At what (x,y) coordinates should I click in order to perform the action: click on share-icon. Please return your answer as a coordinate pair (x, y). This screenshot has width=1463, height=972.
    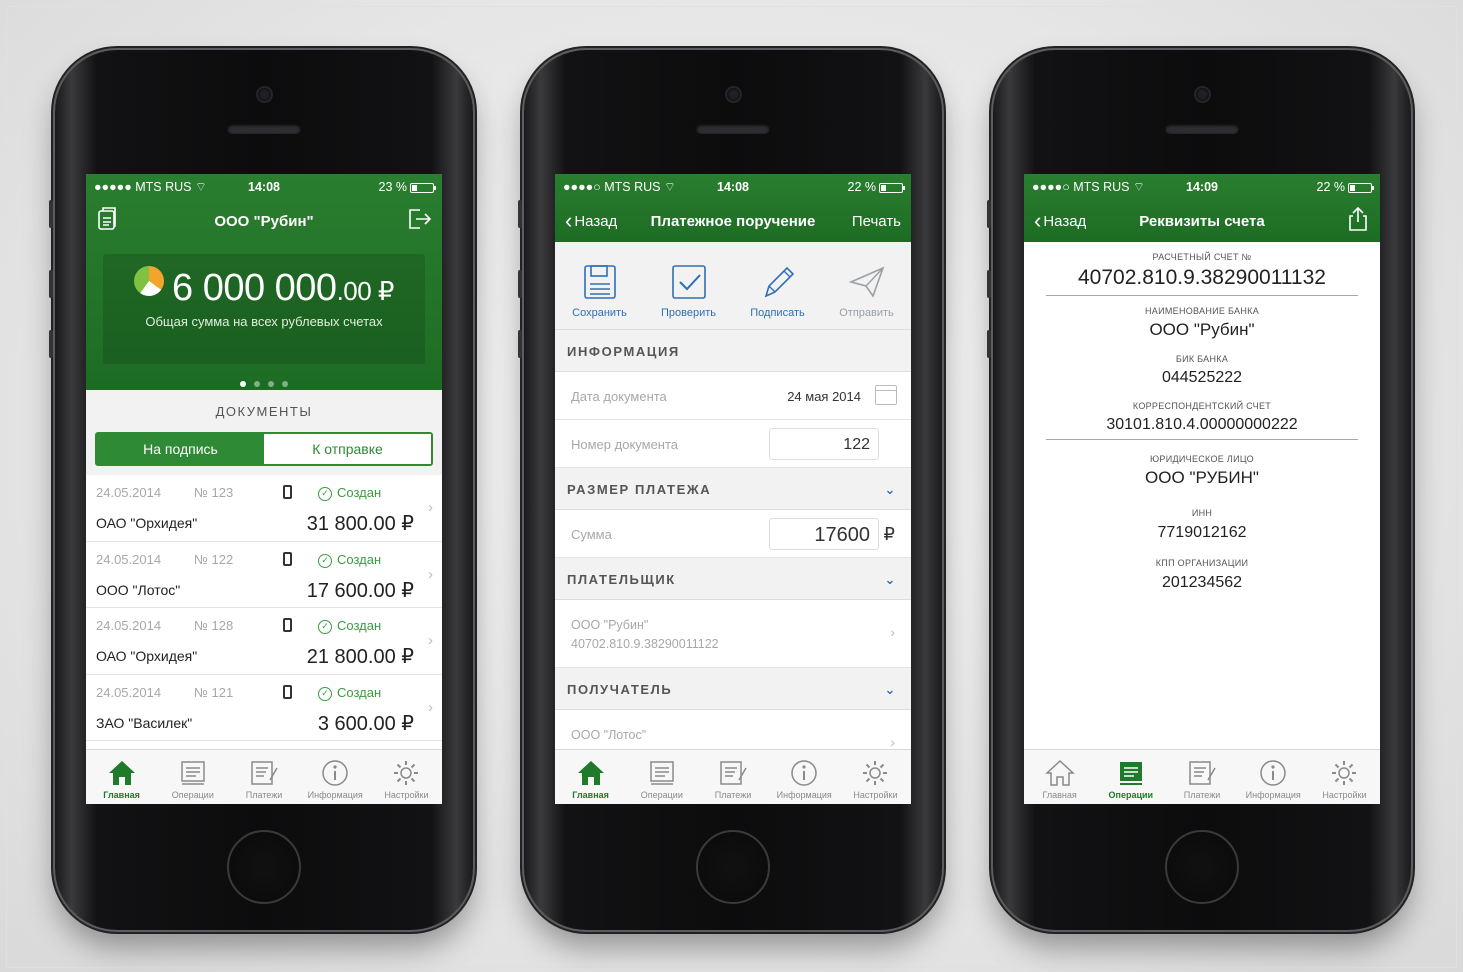
    Looking at the image, I should click on (1358, 221).